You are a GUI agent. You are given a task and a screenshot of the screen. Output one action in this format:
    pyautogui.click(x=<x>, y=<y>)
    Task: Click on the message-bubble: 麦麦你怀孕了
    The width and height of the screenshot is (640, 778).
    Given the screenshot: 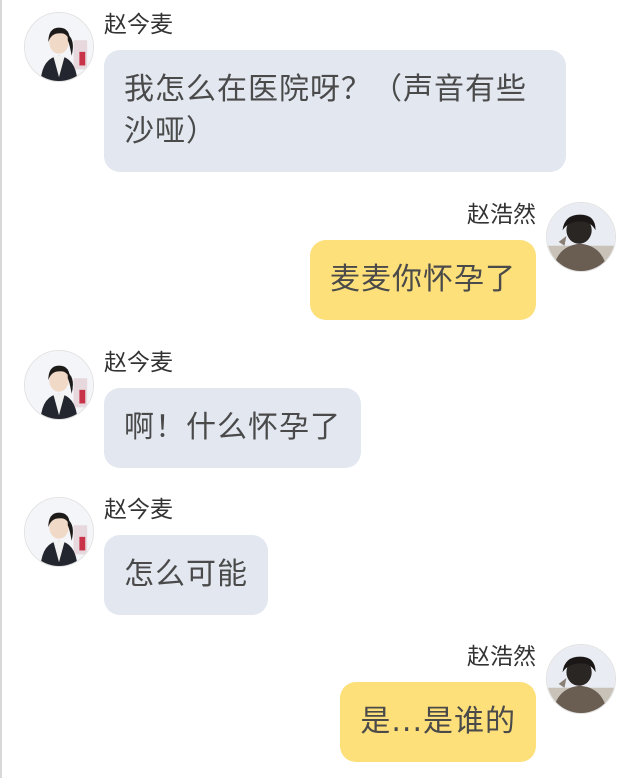 What is the action you would take?
    pyautogui.click(x=423, y=280)
    